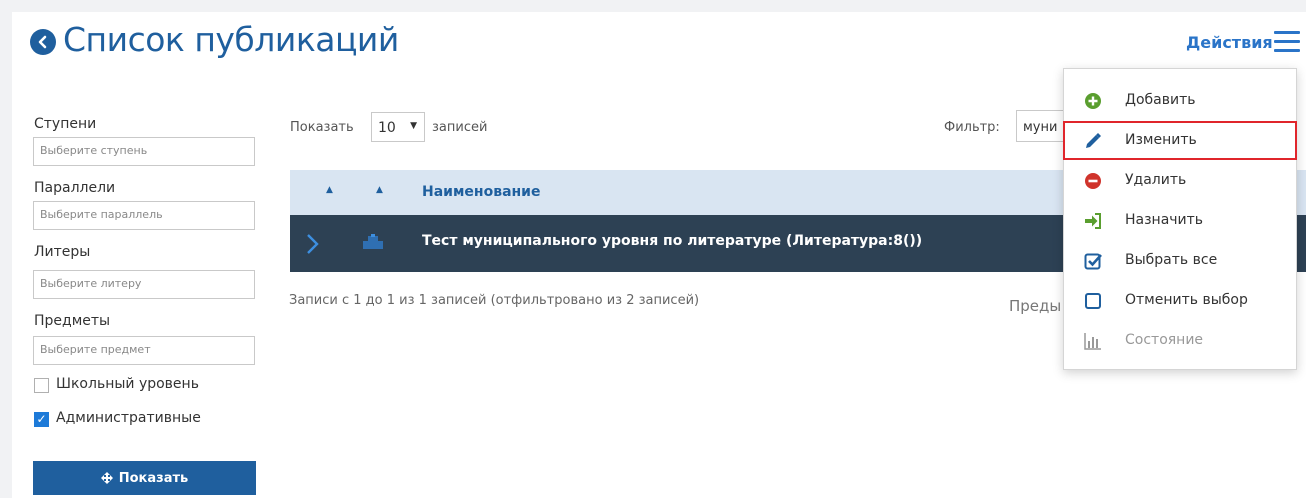 The height and width of the screenshot is (498, 1306). I want to click on square-icon, so click(1093, 301).